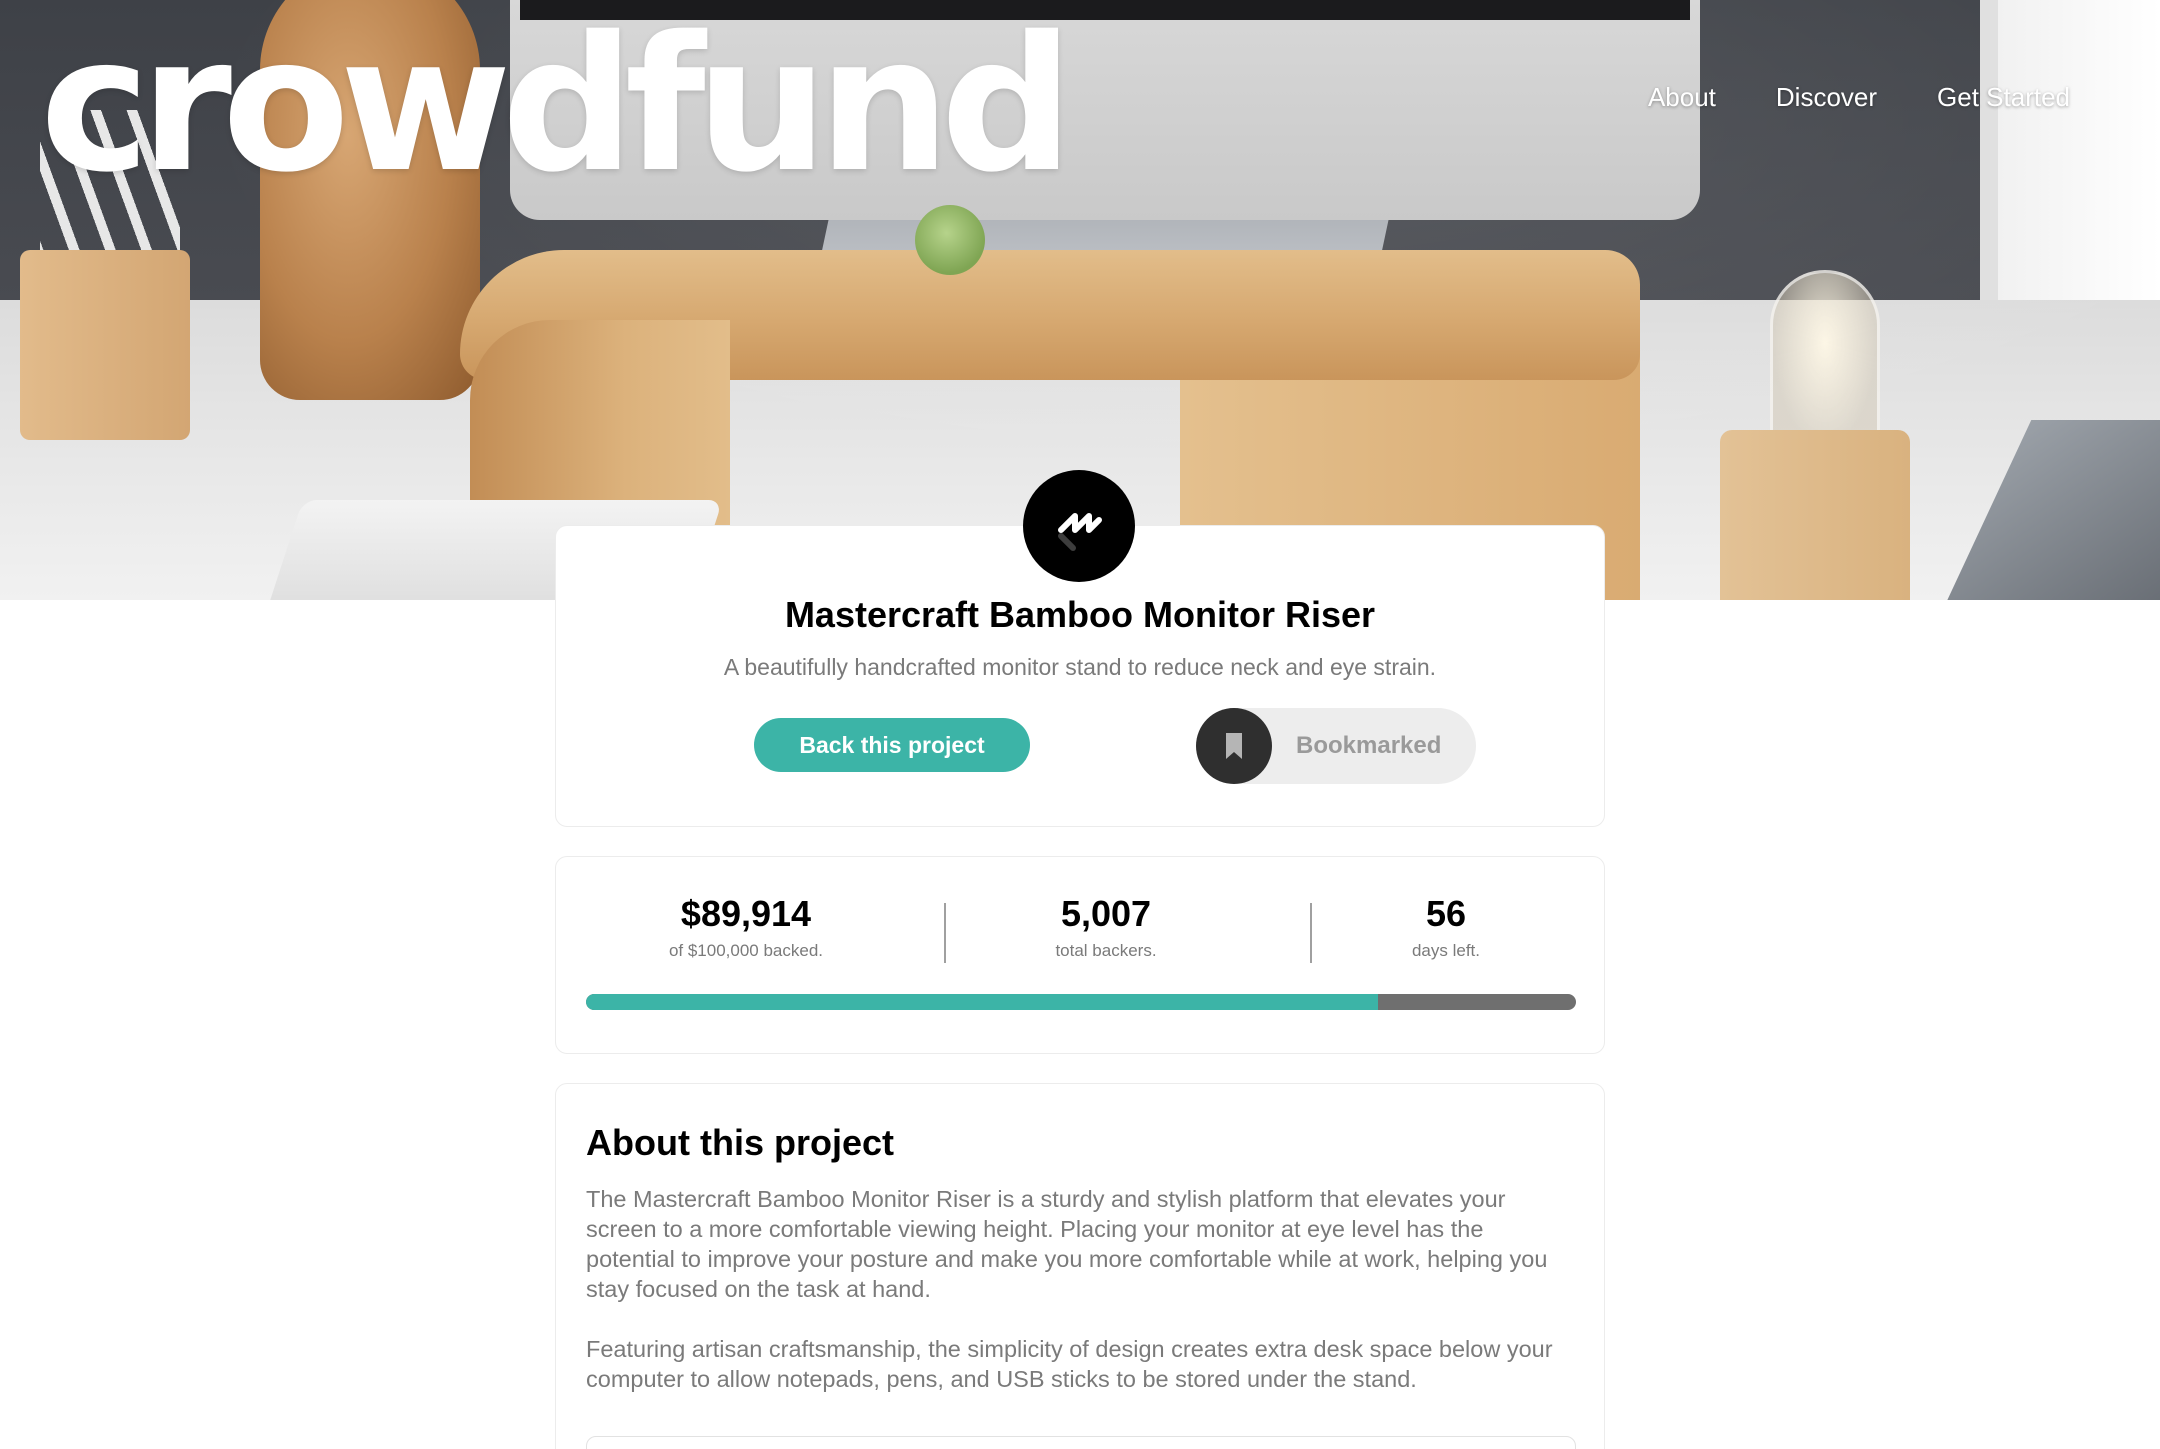 The height and width of the screenshot is (1449, 2160). I want to click on stat-backers: 5,007 total backers., so click(1106, 927).